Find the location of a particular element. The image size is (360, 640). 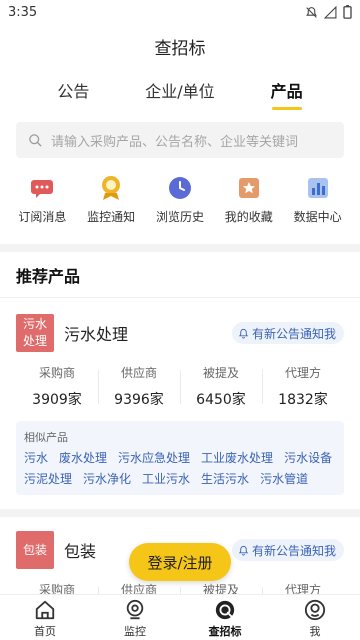

stat-label: 代理方 is located at coordinates (302, 373).